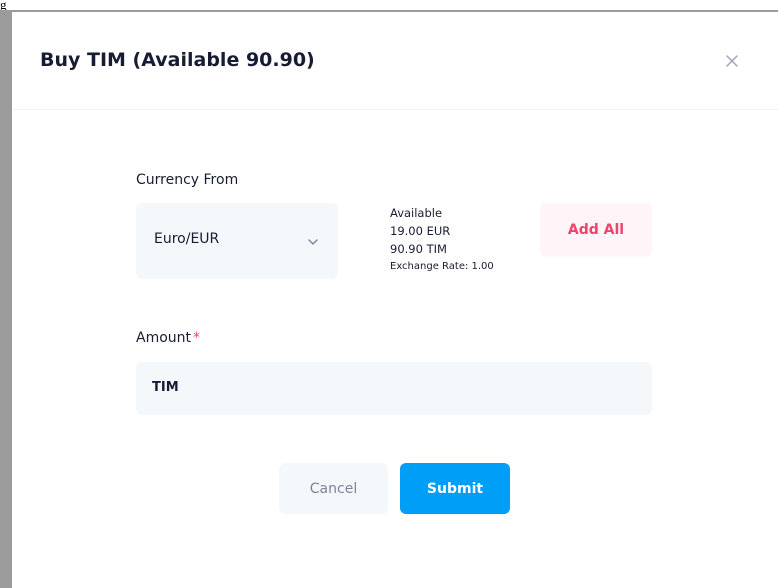  I want to click on chevron-down-icon, so click(313, 242).